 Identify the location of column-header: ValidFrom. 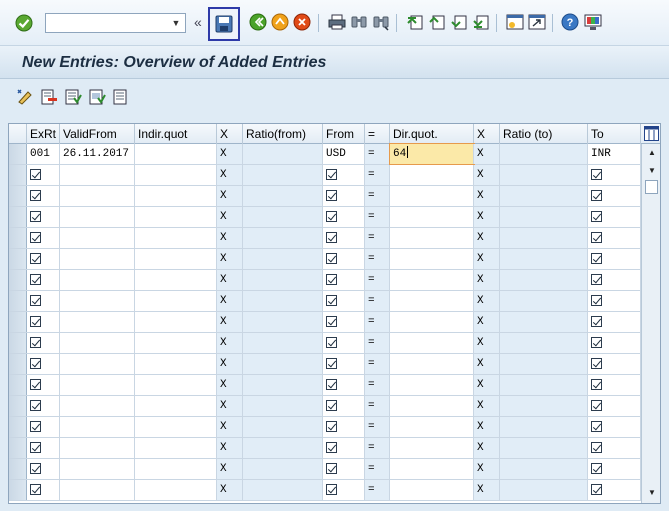
(97, 134).